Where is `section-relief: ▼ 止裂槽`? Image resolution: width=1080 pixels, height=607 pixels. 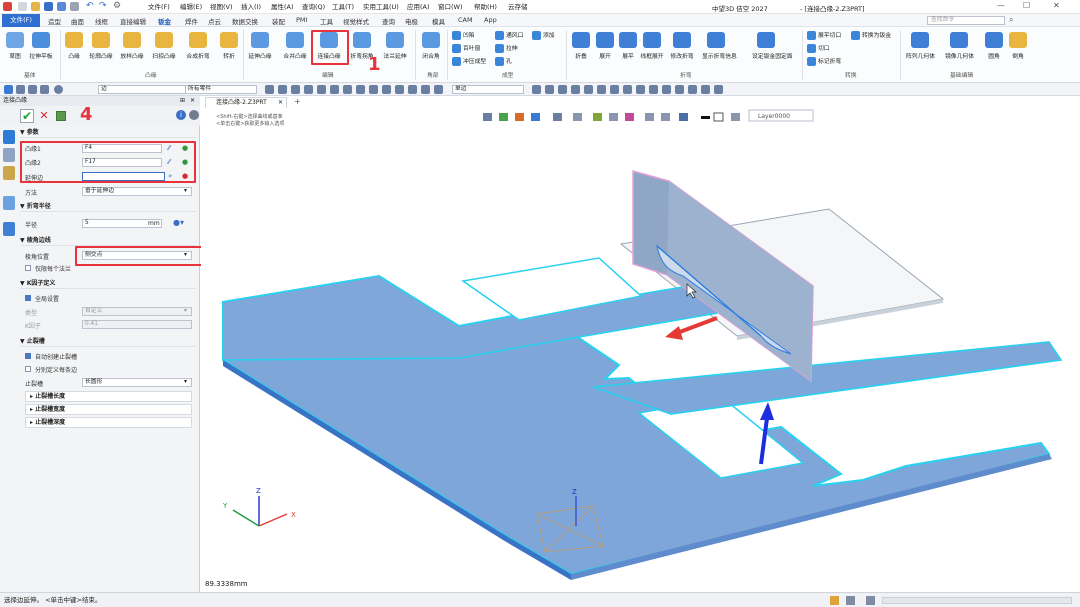
section-relief: ▼ 止裂槽 is located at coordinates (108, 342).